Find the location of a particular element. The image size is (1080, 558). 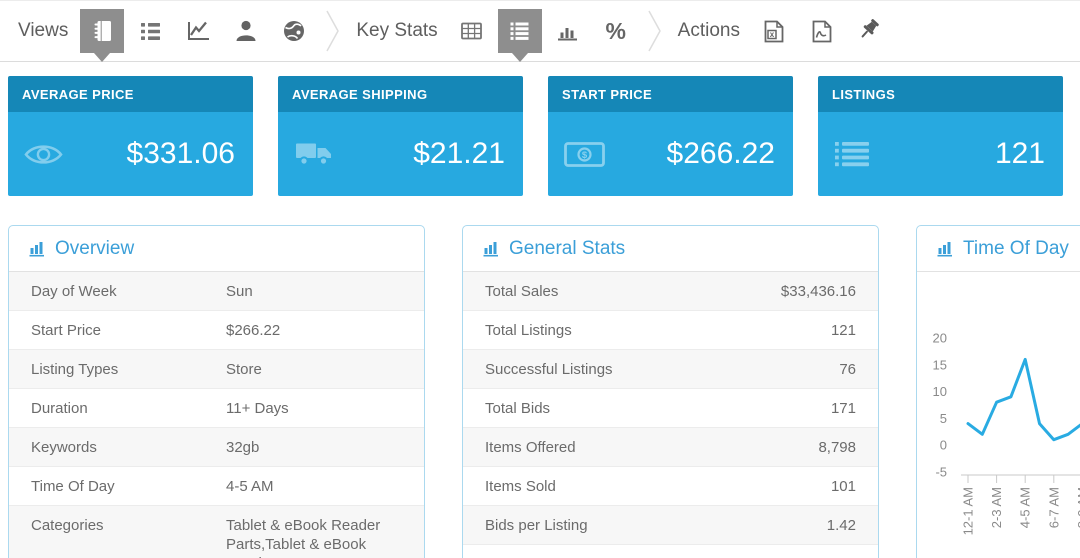

panel-title: General Stats is located at coordinates (567, 248).